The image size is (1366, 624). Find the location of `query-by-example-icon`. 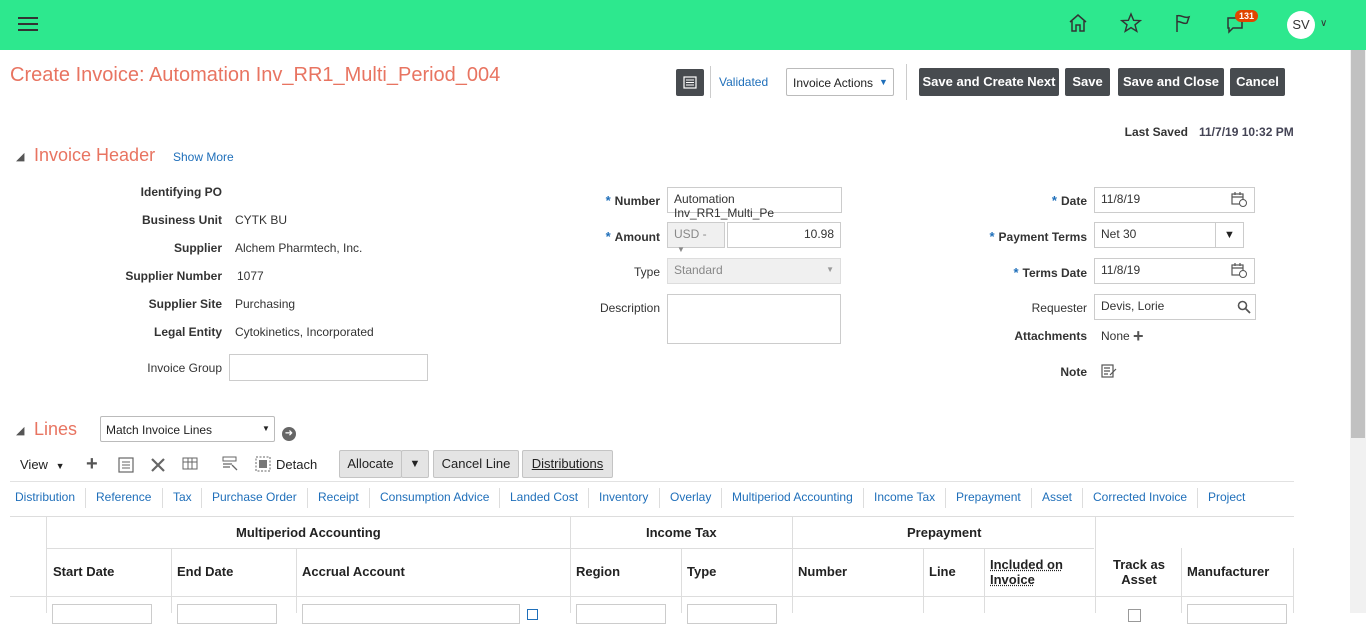

query-by-example-icon is located at coordinates (230, 466).